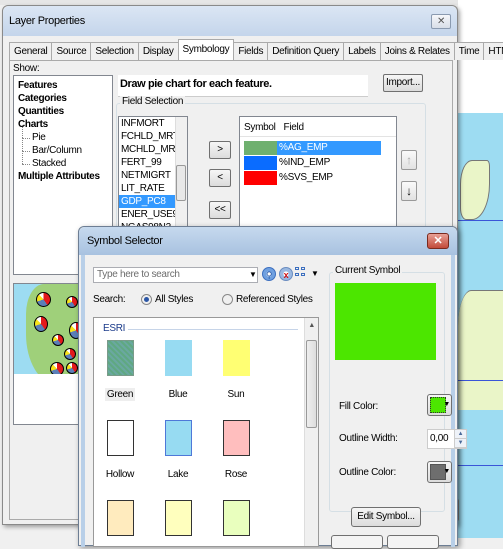 The image size is (503, 549). What do you see at coordinates (63, 85) in the screenshot?
I see `show-item-features: Features` at bounding box center [63, 85].